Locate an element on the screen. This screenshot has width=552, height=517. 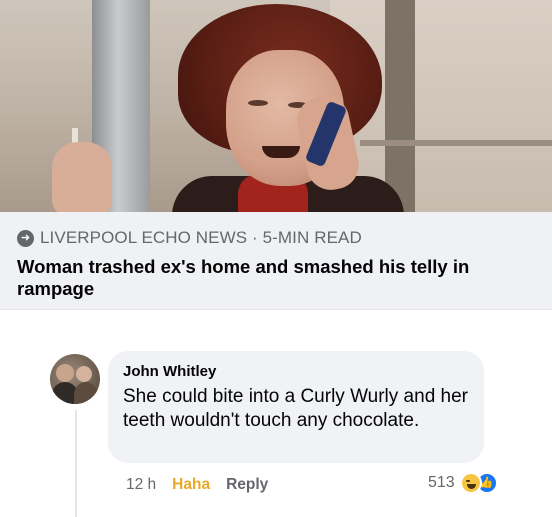
photo-hand-left is located at coordinates (82, 177).